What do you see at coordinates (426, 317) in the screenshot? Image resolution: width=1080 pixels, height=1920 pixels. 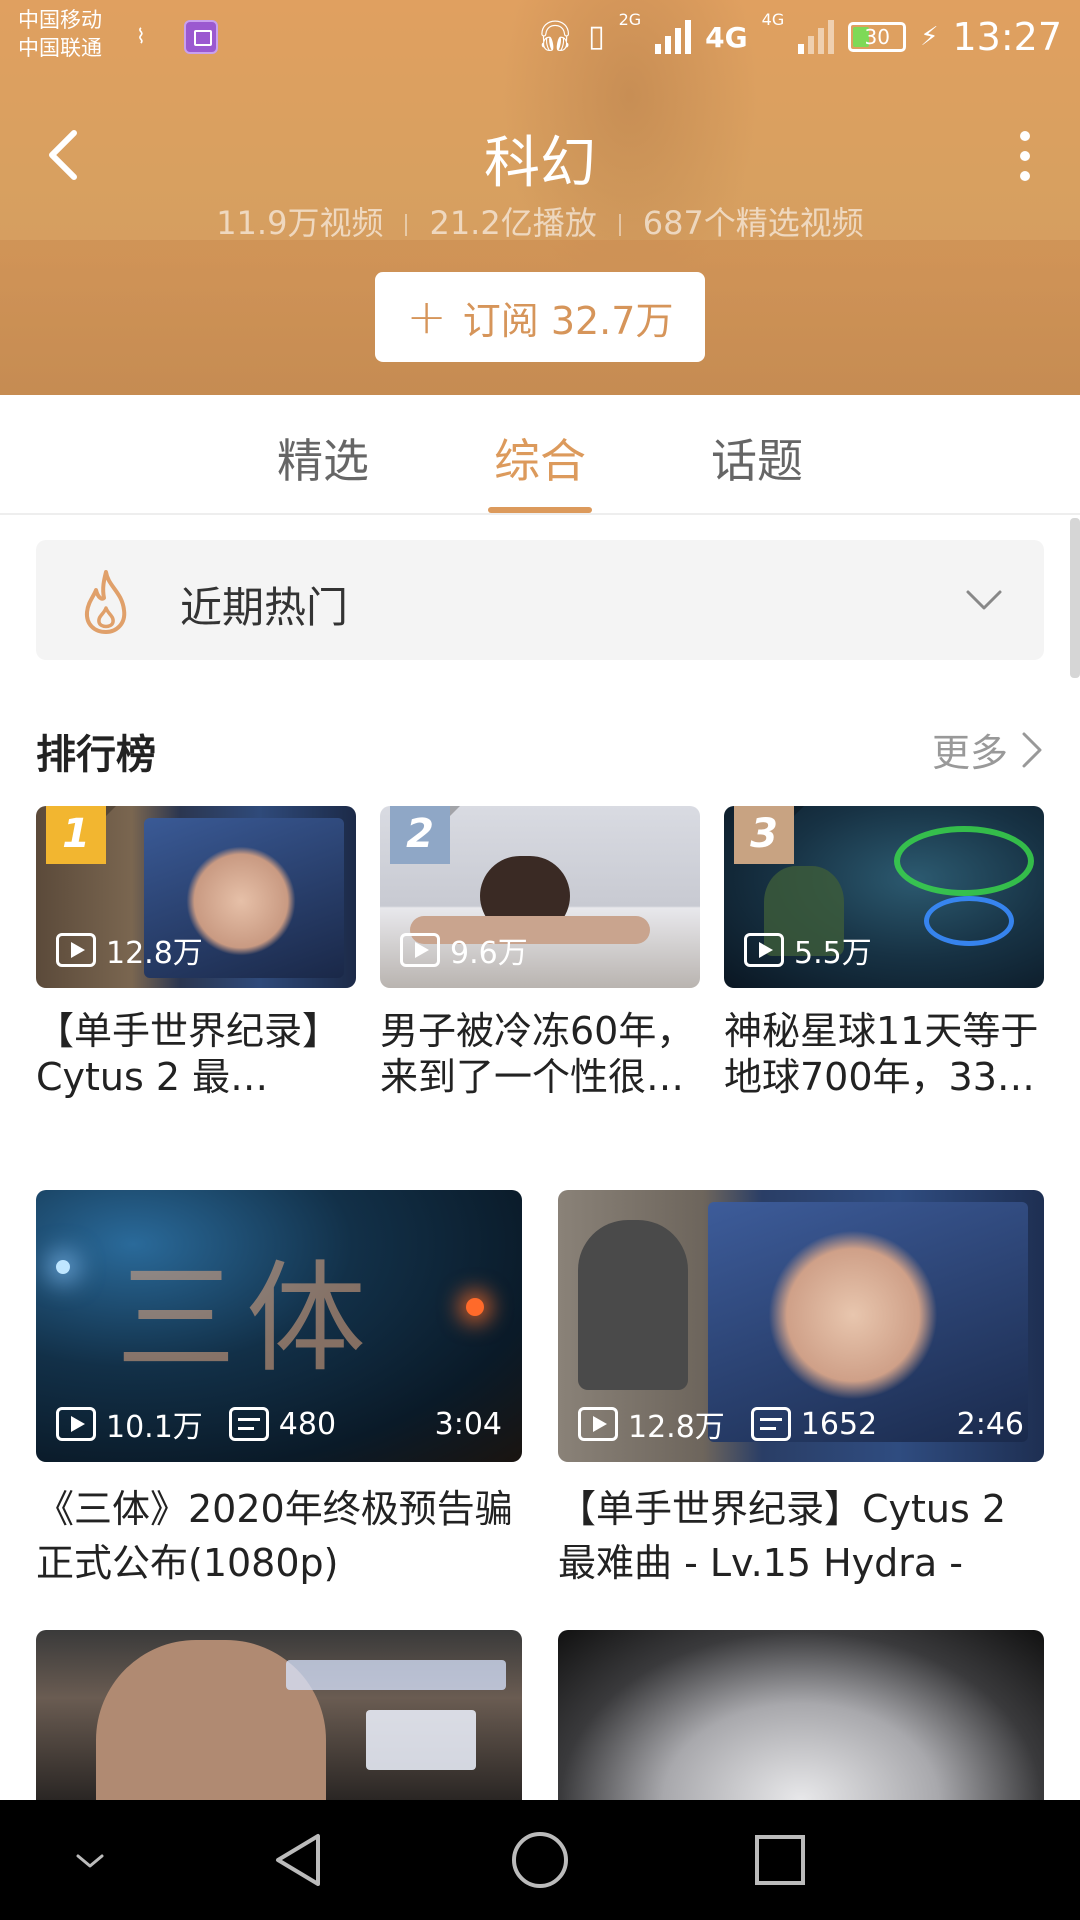 I see `plus-icon: +` at bounding box center [426, 317].